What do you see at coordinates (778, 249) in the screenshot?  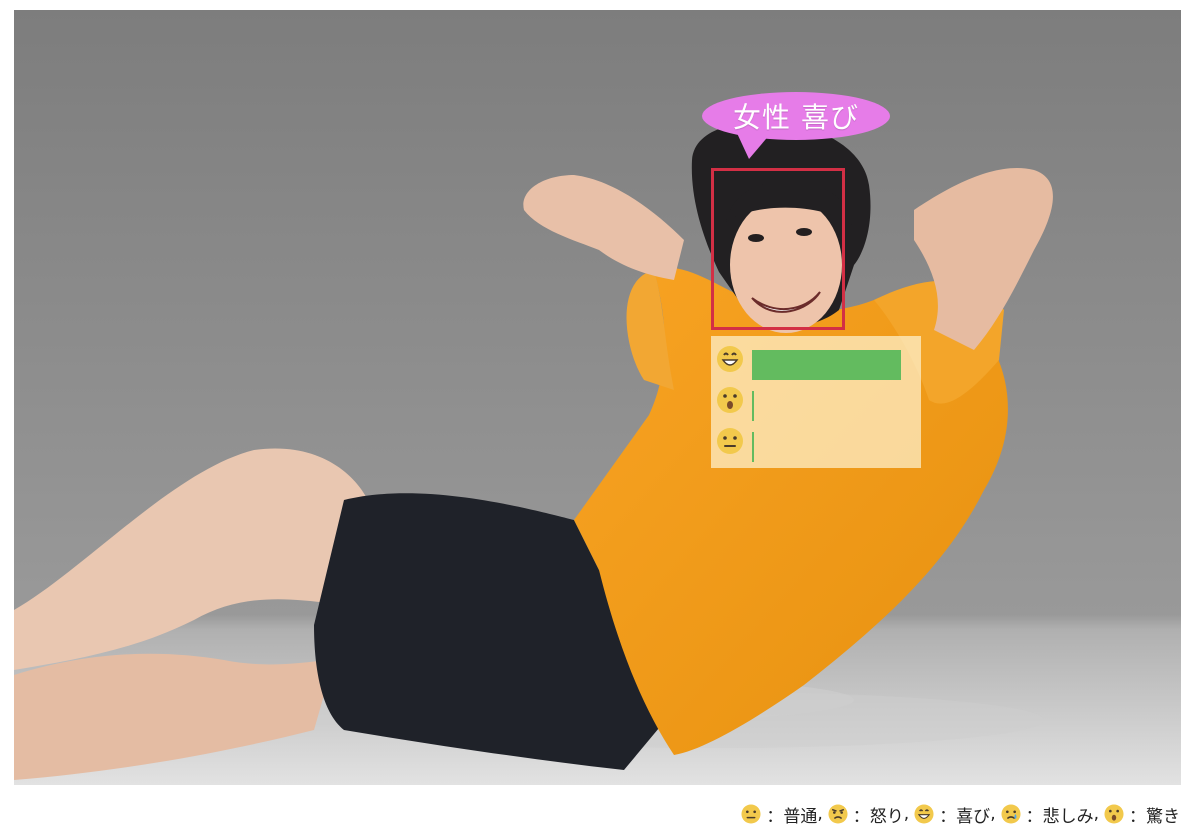 I see `face-detection-box` at bounding box center [778, 249].